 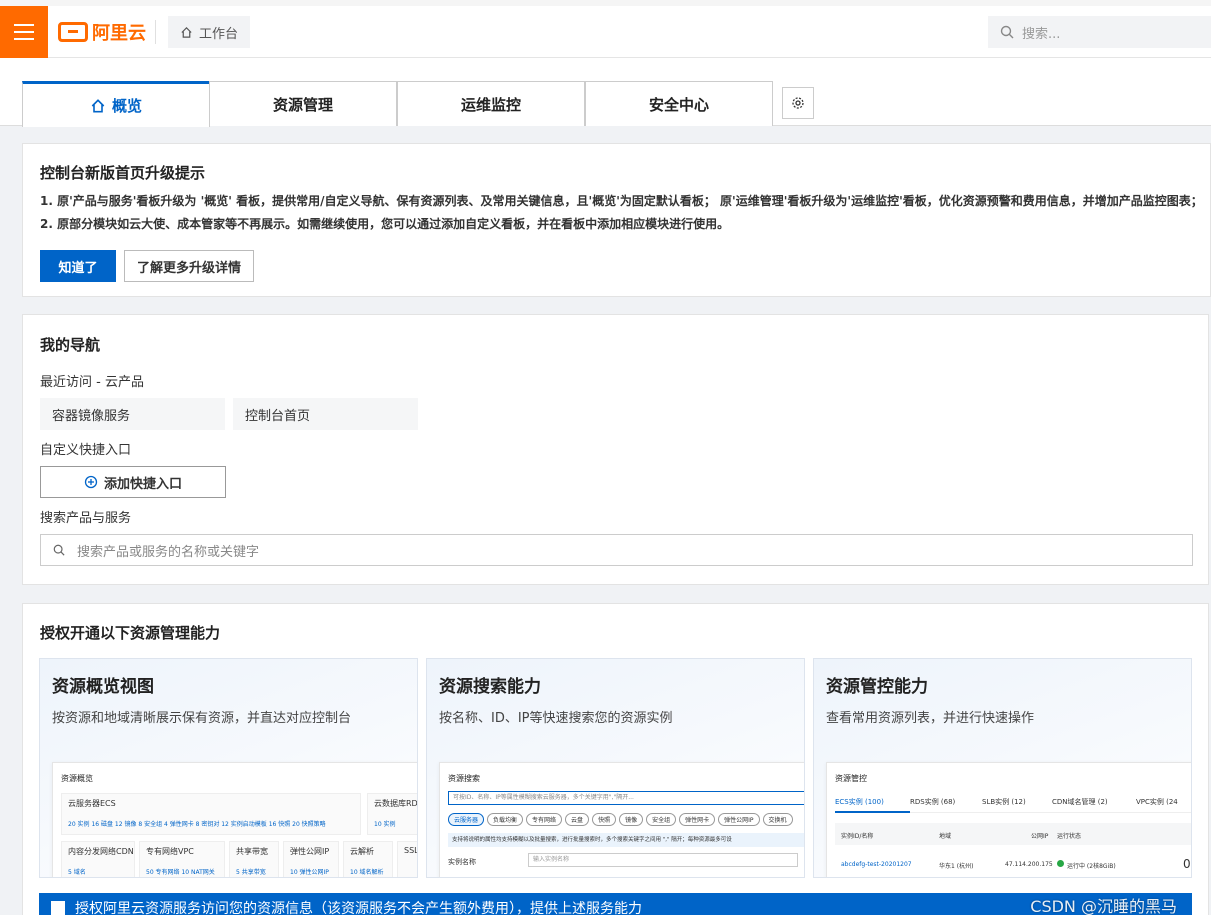 I want to click on navigation-title: 我的导航, so click(x=70, y=345).